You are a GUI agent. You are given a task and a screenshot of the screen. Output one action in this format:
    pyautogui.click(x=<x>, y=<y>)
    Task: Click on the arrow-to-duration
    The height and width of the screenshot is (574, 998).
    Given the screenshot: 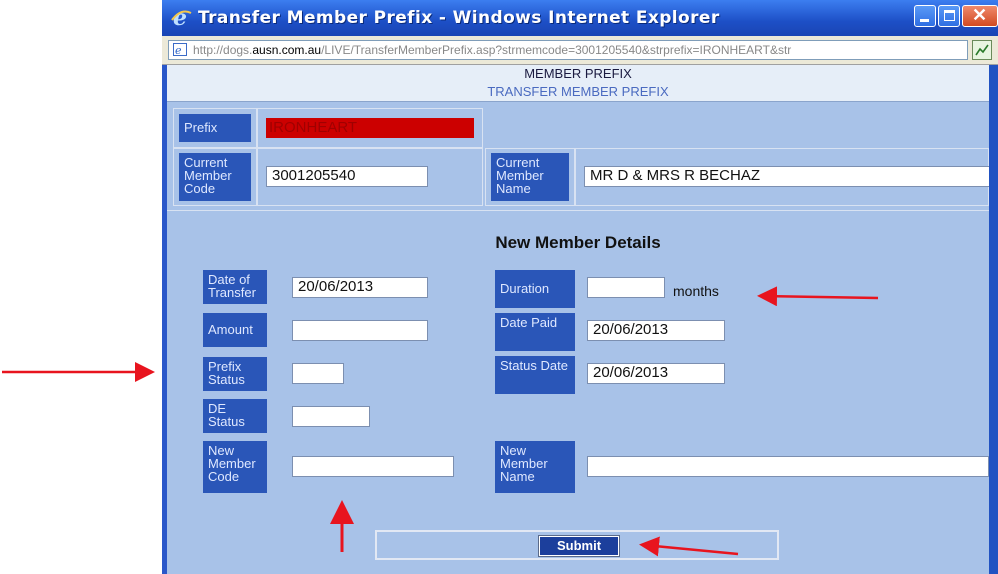 What is the action you would take?
    pyautogui.click(x=818, y=296)
    